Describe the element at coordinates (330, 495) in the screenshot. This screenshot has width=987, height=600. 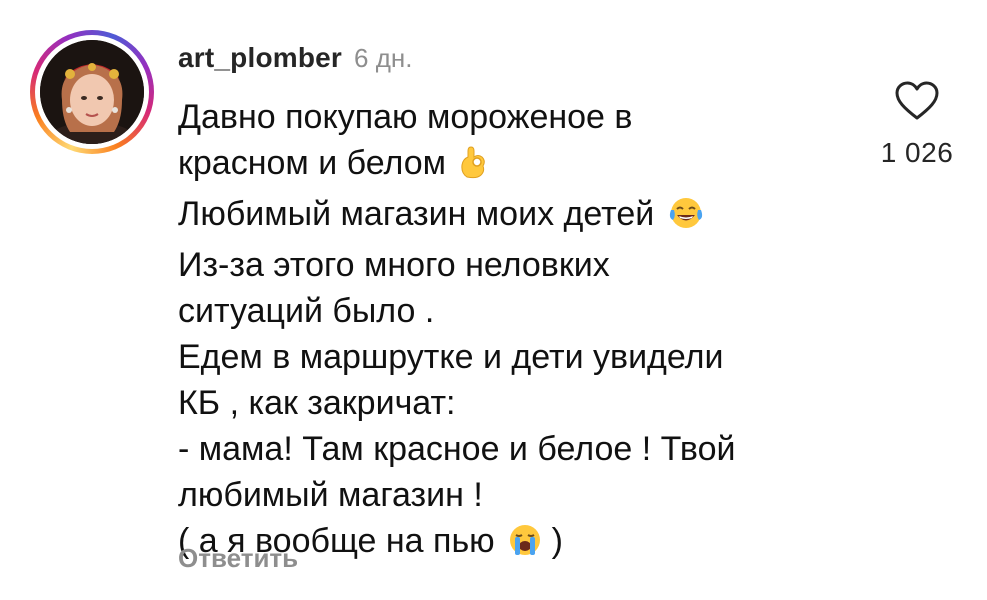
I see `comment-line: любимый магазин !` at that location.